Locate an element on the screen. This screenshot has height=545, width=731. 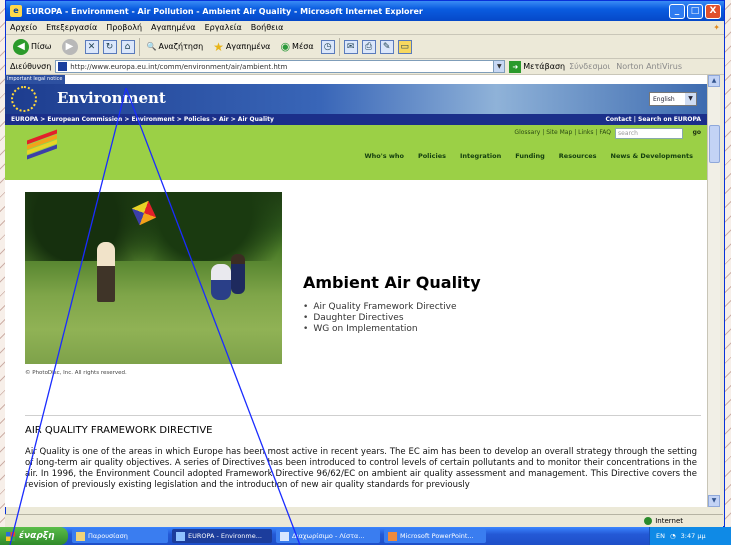
divider is located at coordinates (363, 415).